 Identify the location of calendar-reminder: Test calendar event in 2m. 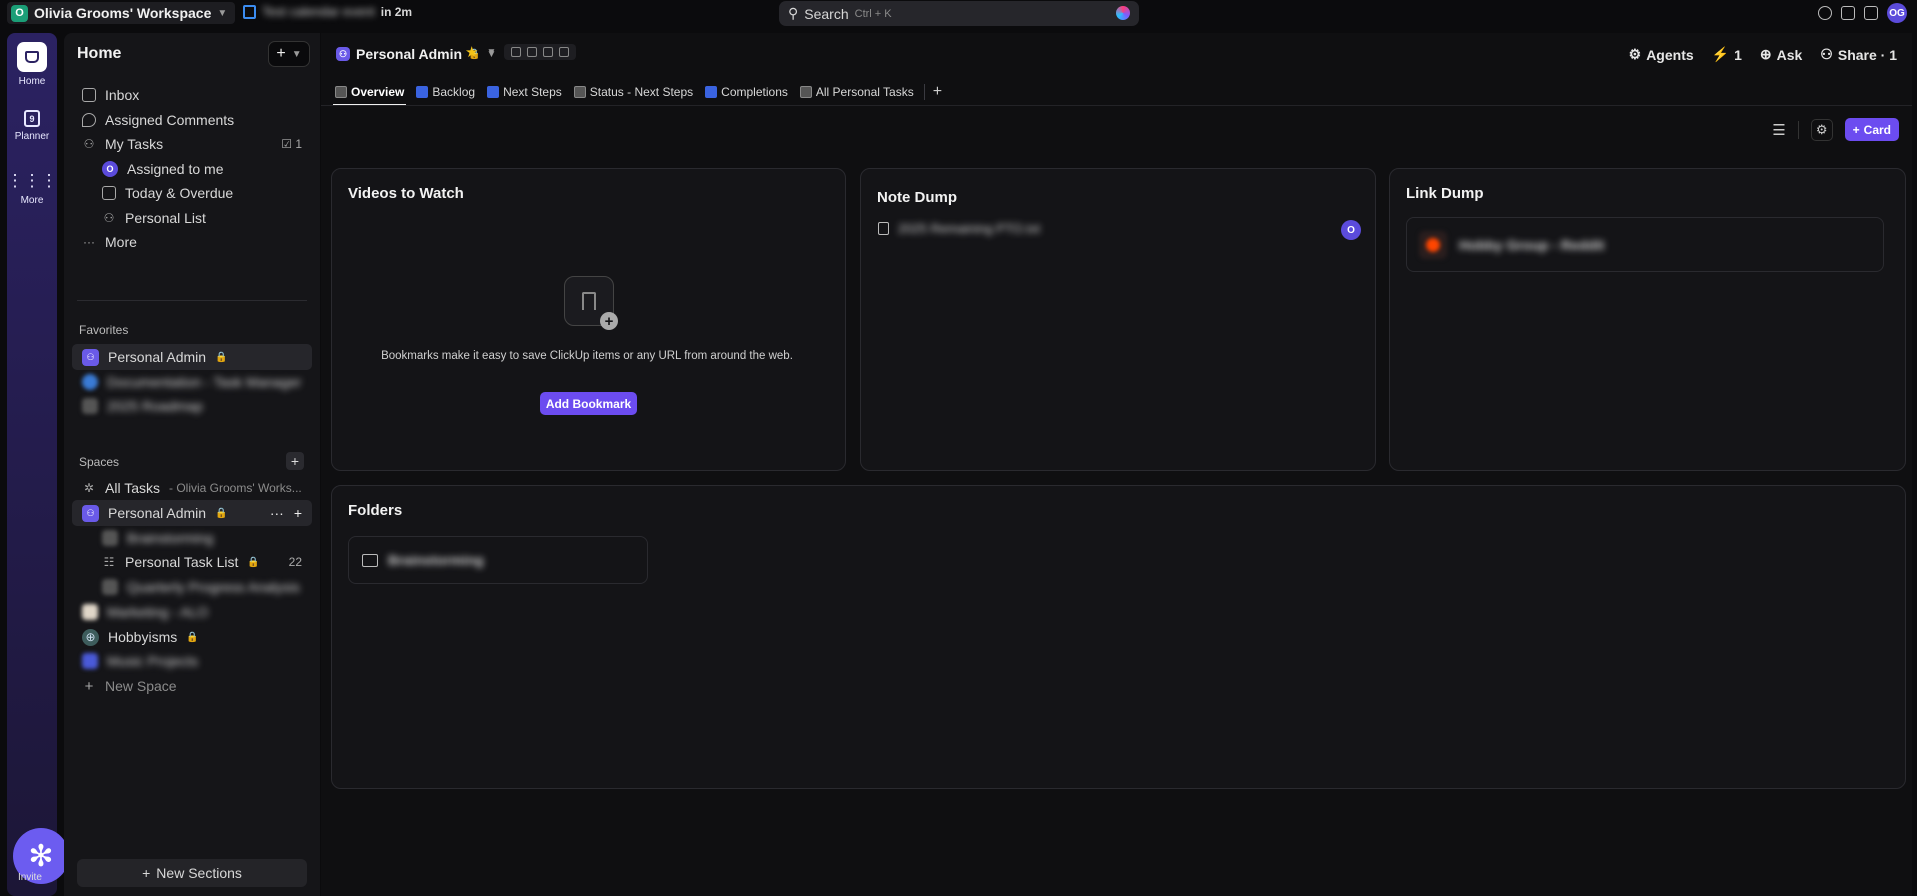
(327, 11).